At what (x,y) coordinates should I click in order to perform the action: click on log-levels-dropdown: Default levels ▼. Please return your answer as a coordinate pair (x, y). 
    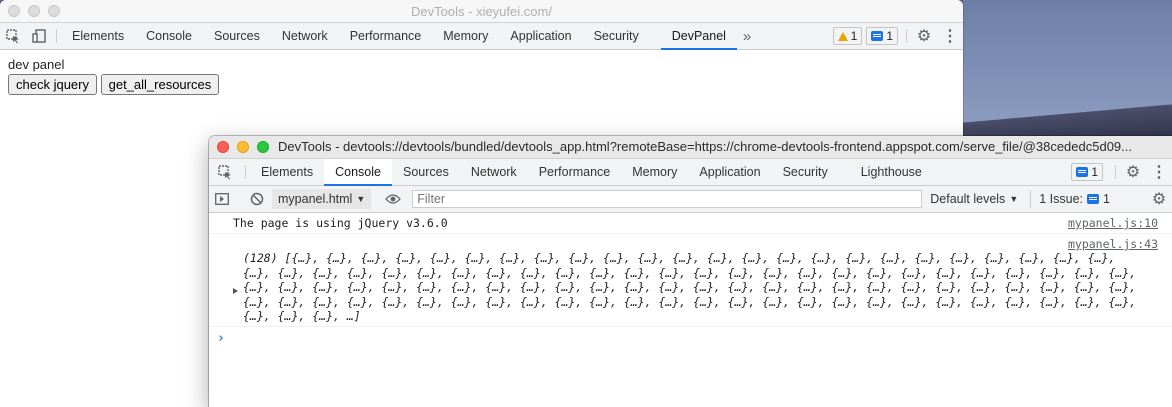
    Looking at the image, I should click on (974, 199).